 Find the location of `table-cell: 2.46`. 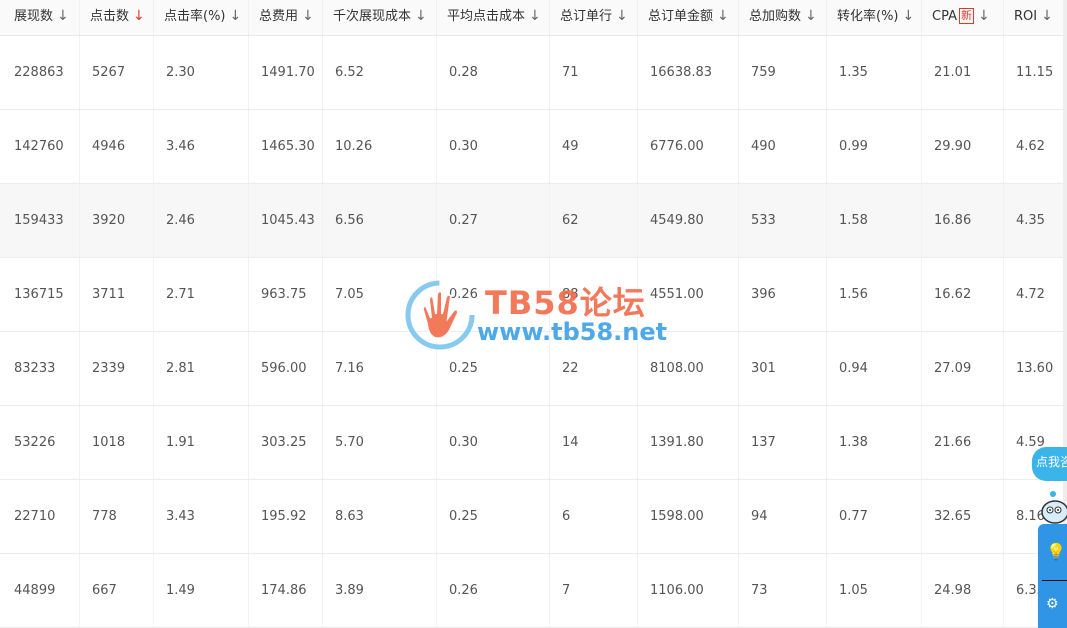

table-cell: 2.46 is located at coordinates (201, 220).